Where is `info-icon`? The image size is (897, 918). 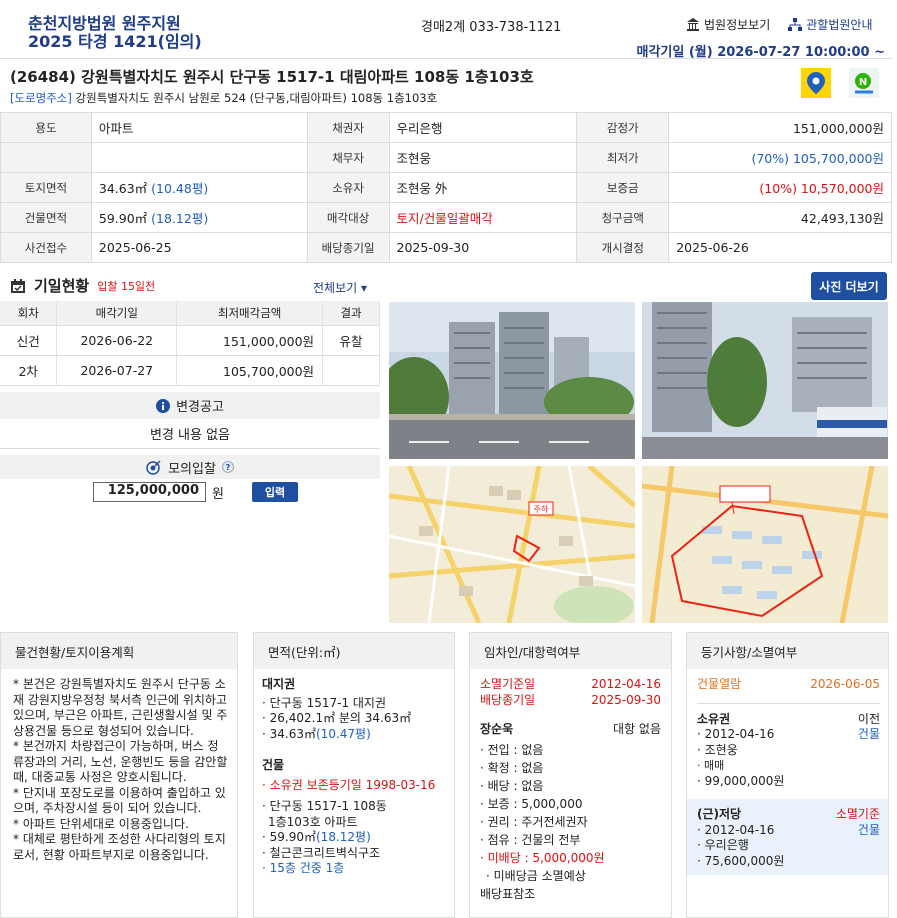 info-icon is located at coordinates (163, 405).